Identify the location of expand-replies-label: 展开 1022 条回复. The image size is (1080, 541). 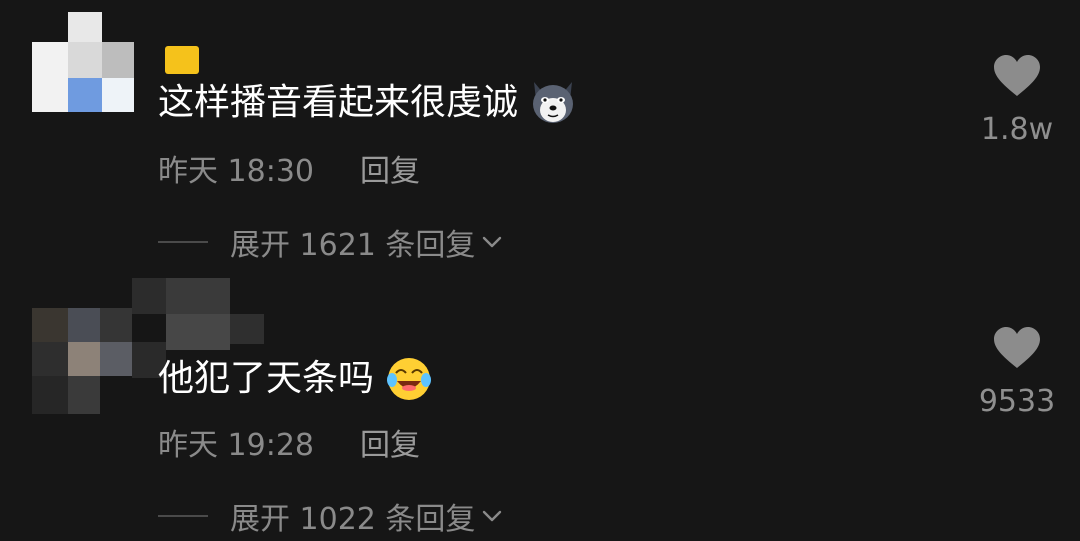
(353, 519).